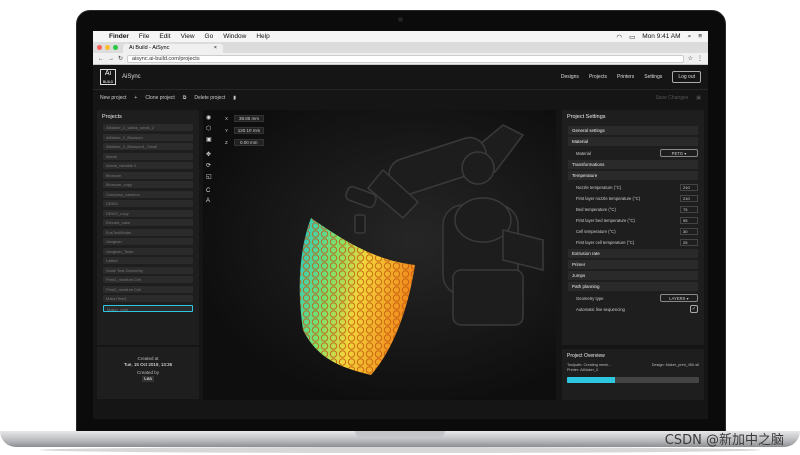  I want to click on temp-row: First layer cell temperature (°C) 25, so click(637, 242).